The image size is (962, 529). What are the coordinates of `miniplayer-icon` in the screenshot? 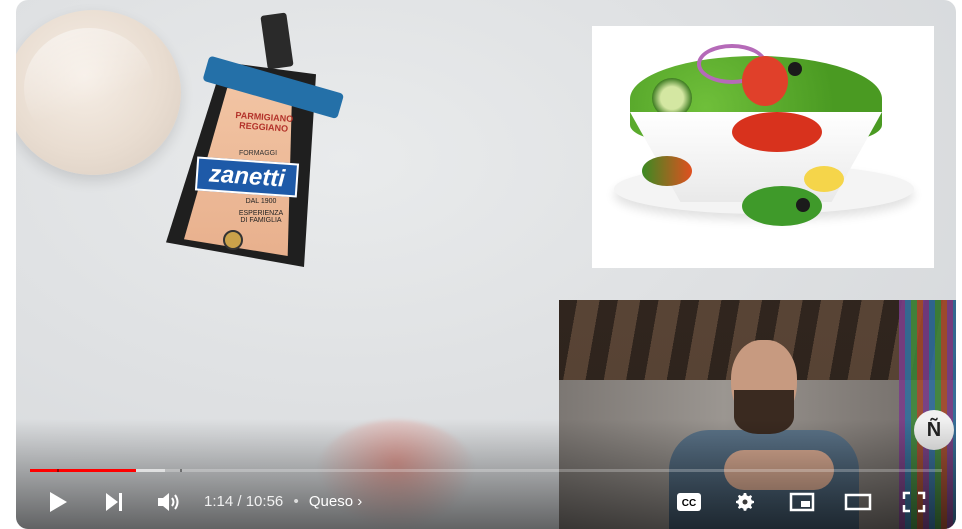 It's located at (802, 502).